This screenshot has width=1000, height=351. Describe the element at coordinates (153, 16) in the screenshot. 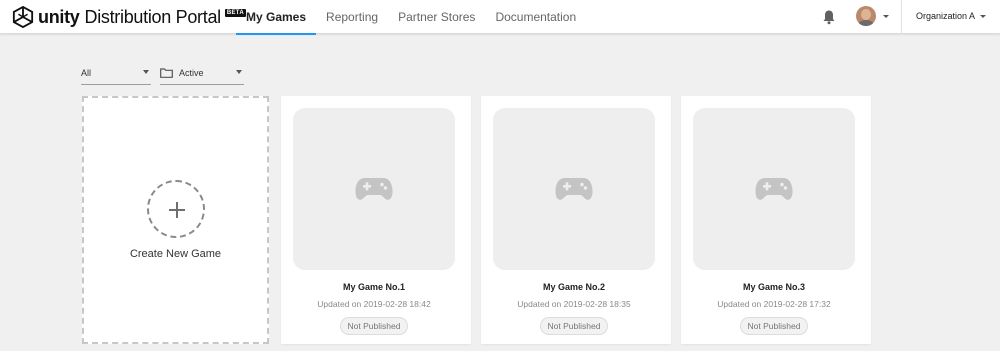

I see `brand-subtitle: Distribution Portal` at that location.